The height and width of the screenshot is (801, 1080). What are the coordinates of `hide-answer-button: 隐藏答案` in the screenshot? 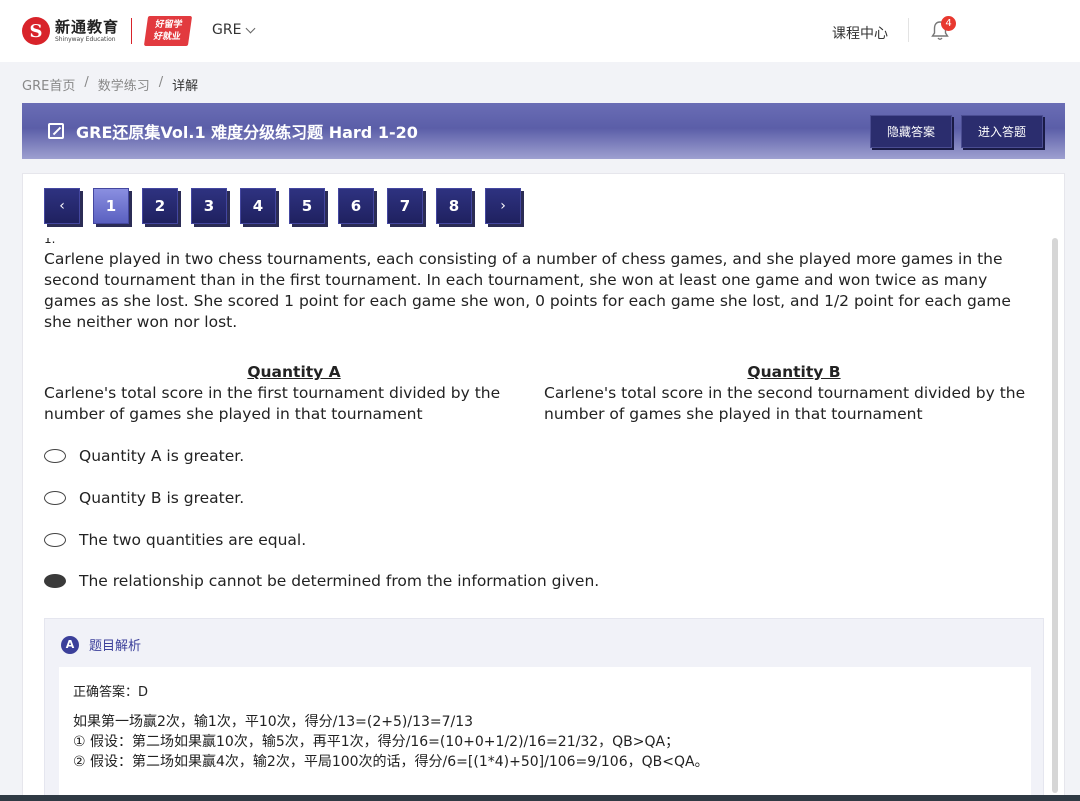 It's located at (911, 131).